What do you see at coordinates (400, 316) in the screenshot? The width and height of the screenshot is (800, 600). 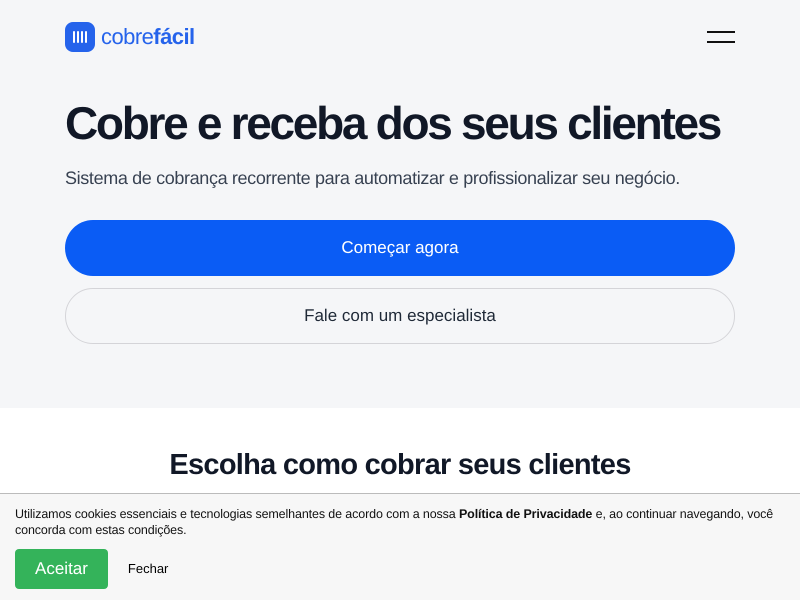 I see `specialist-button: Fale com um especialista` at bounding box center [400, 316].